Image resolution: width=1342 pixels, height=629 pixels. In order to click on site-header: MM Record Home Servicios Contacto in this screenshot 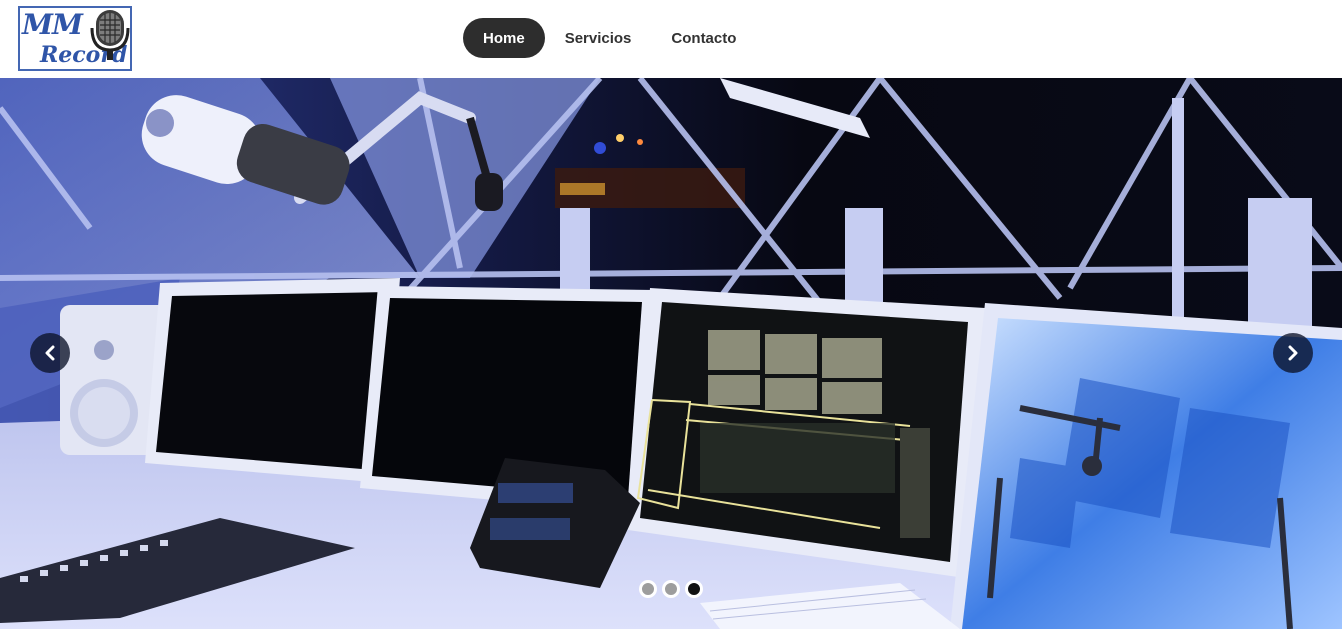, I will do `click(671, 39)`.